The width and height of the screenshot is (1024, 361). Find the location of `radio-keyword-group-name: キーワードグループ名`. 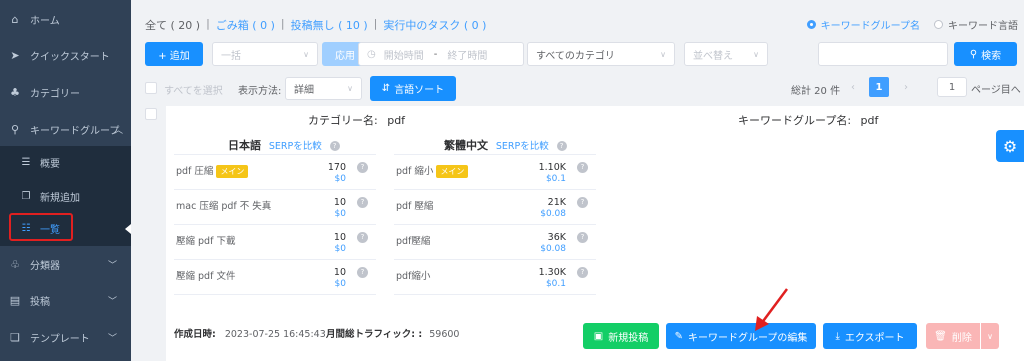

radio-keyword-group-name: キーワードグループ名 is located at coordinates (863, 24).